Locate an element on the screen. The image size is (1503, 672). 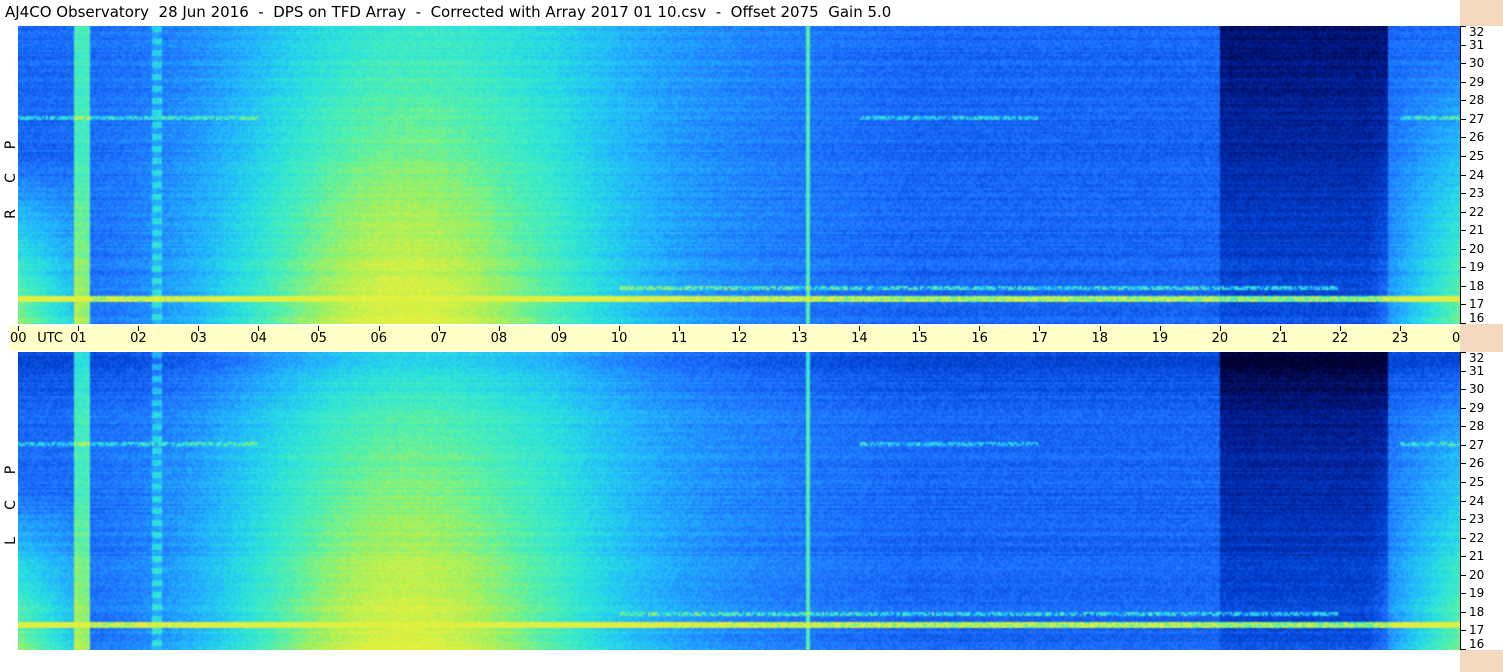
time-tick-label: 14 is located at coordinates (859, 338).